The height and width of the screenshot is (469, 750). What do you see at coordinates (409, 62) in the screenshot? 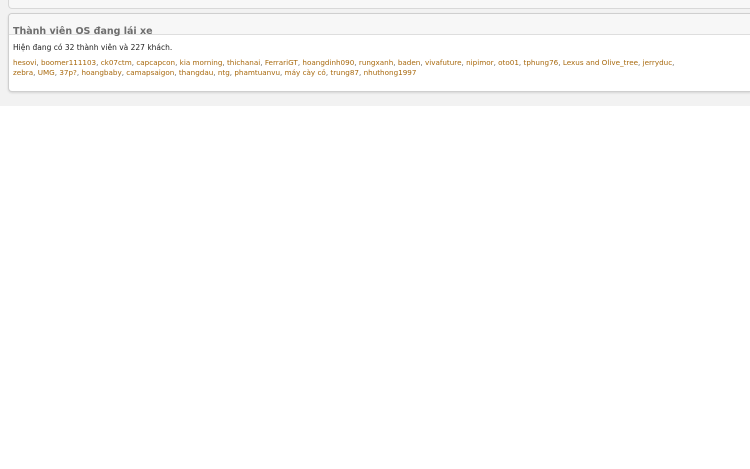
I see `member-link: baden` at bounding box center [409, 62].